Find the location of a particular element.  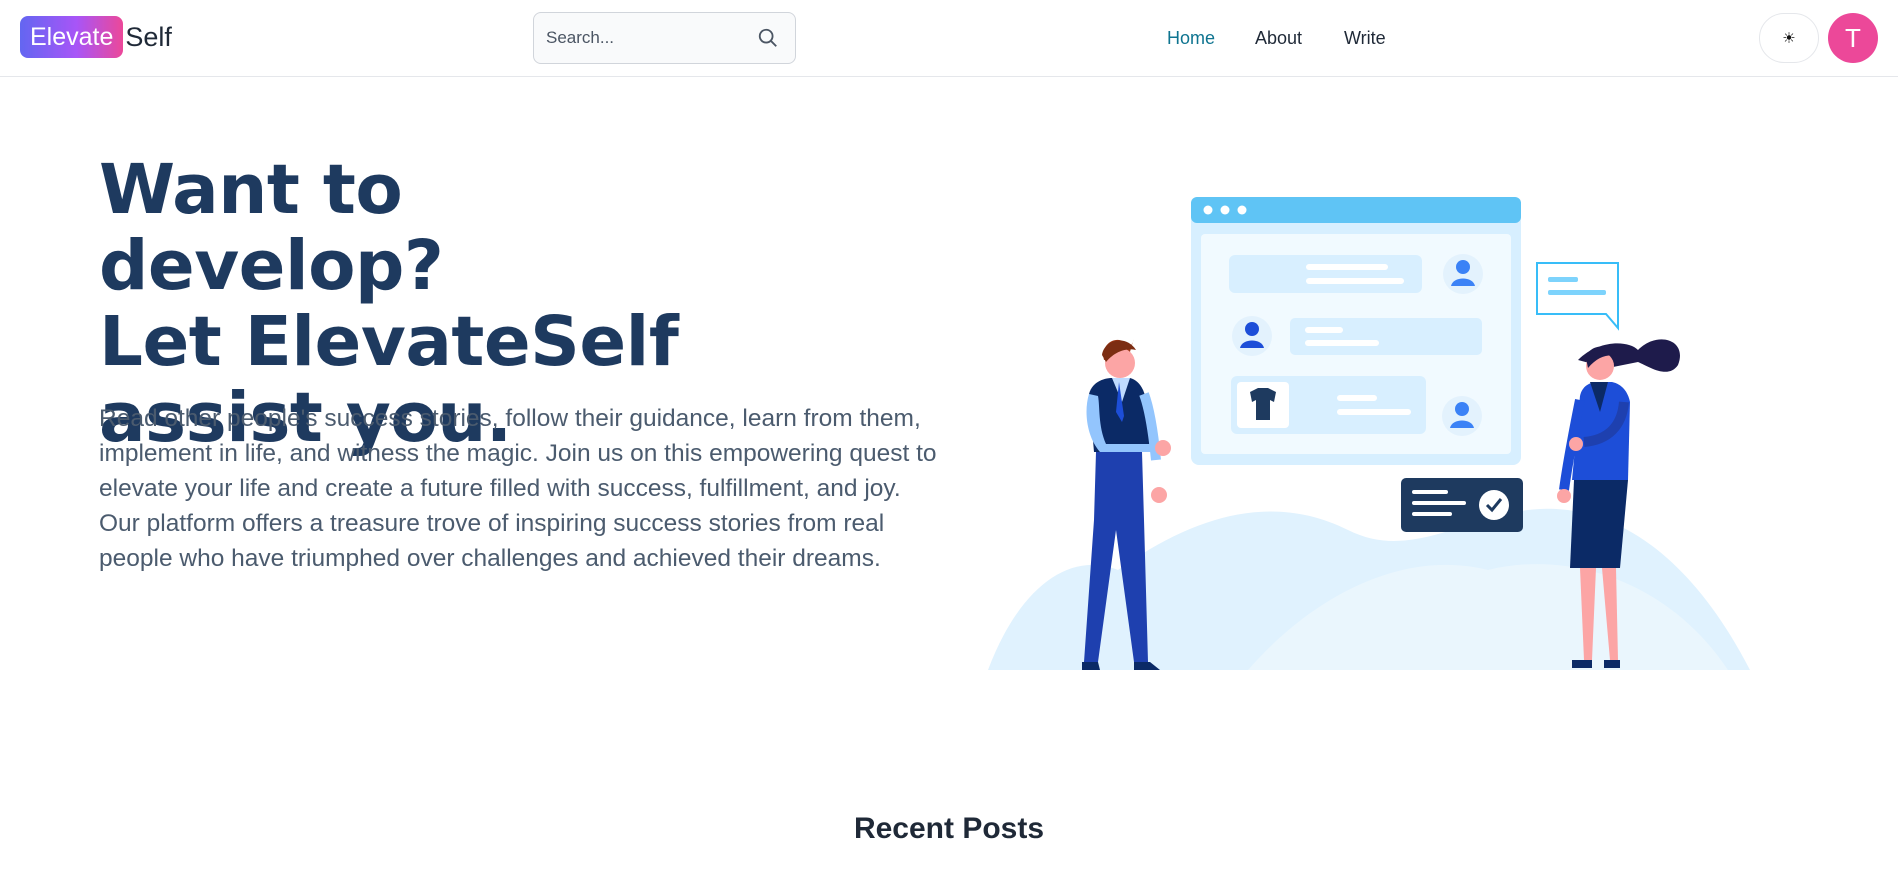

search-input is located at coordinates (646, 38).